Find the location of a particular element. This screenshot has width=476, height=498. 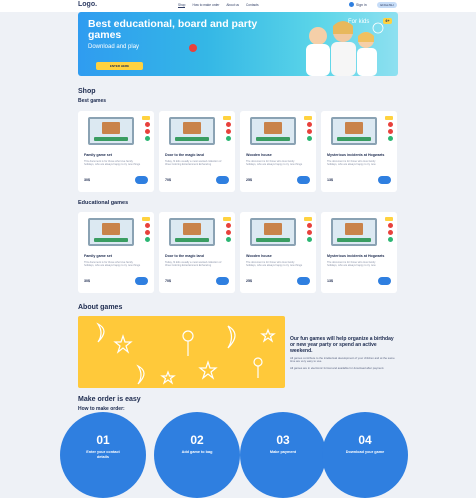

order-title: Make order is easy is located at coordinates (109, 399).